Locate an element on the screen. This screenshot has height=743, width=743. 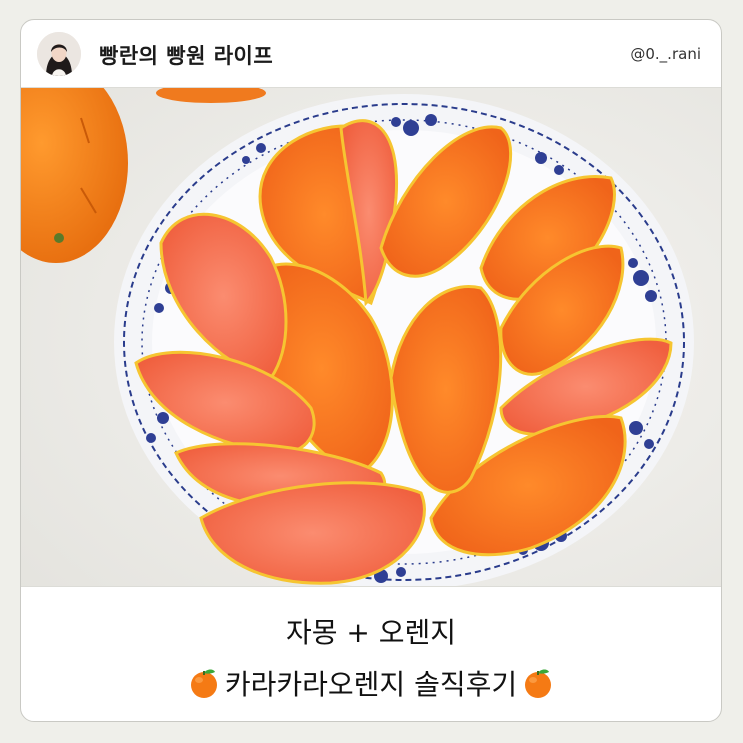
avatar is located at coordinates (59, 54).